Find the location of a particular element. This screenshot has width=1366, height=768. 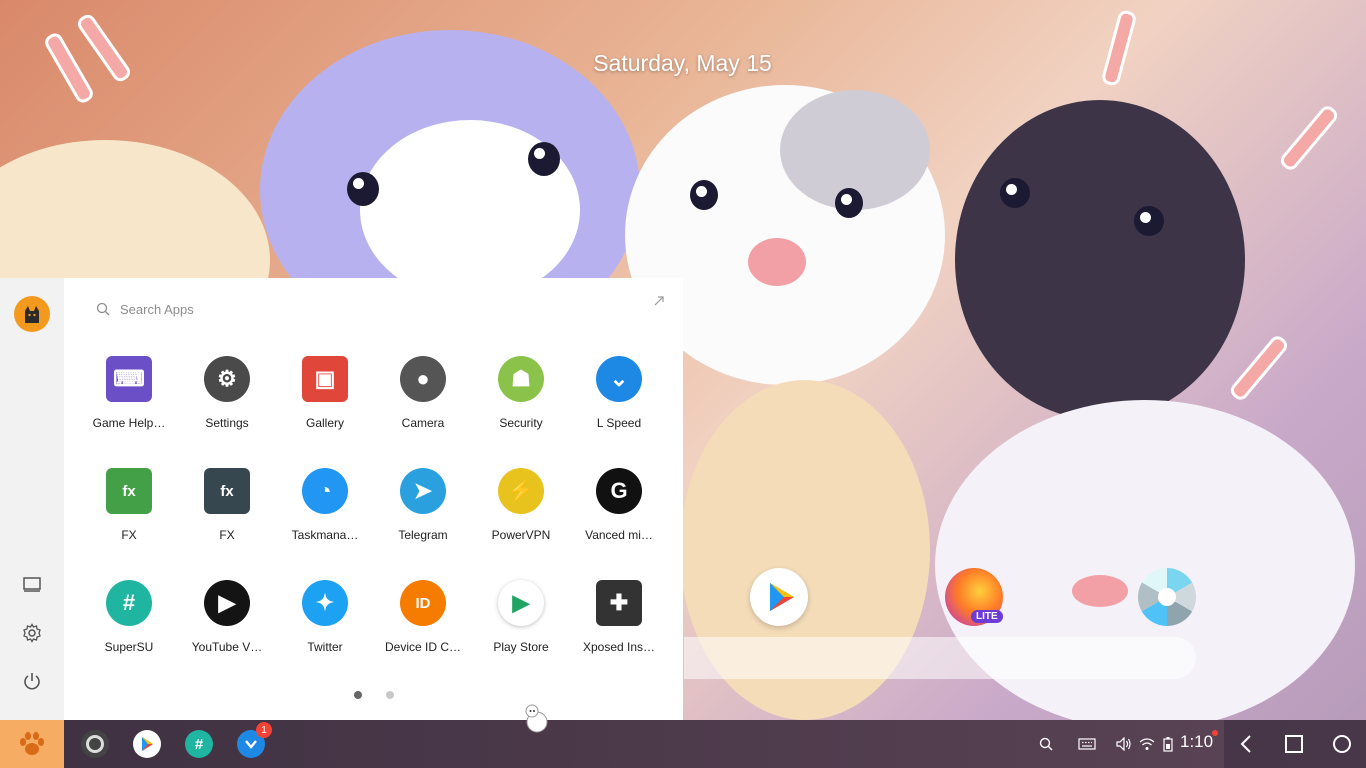

tray-wifi is located at coordinates (1147, 744).